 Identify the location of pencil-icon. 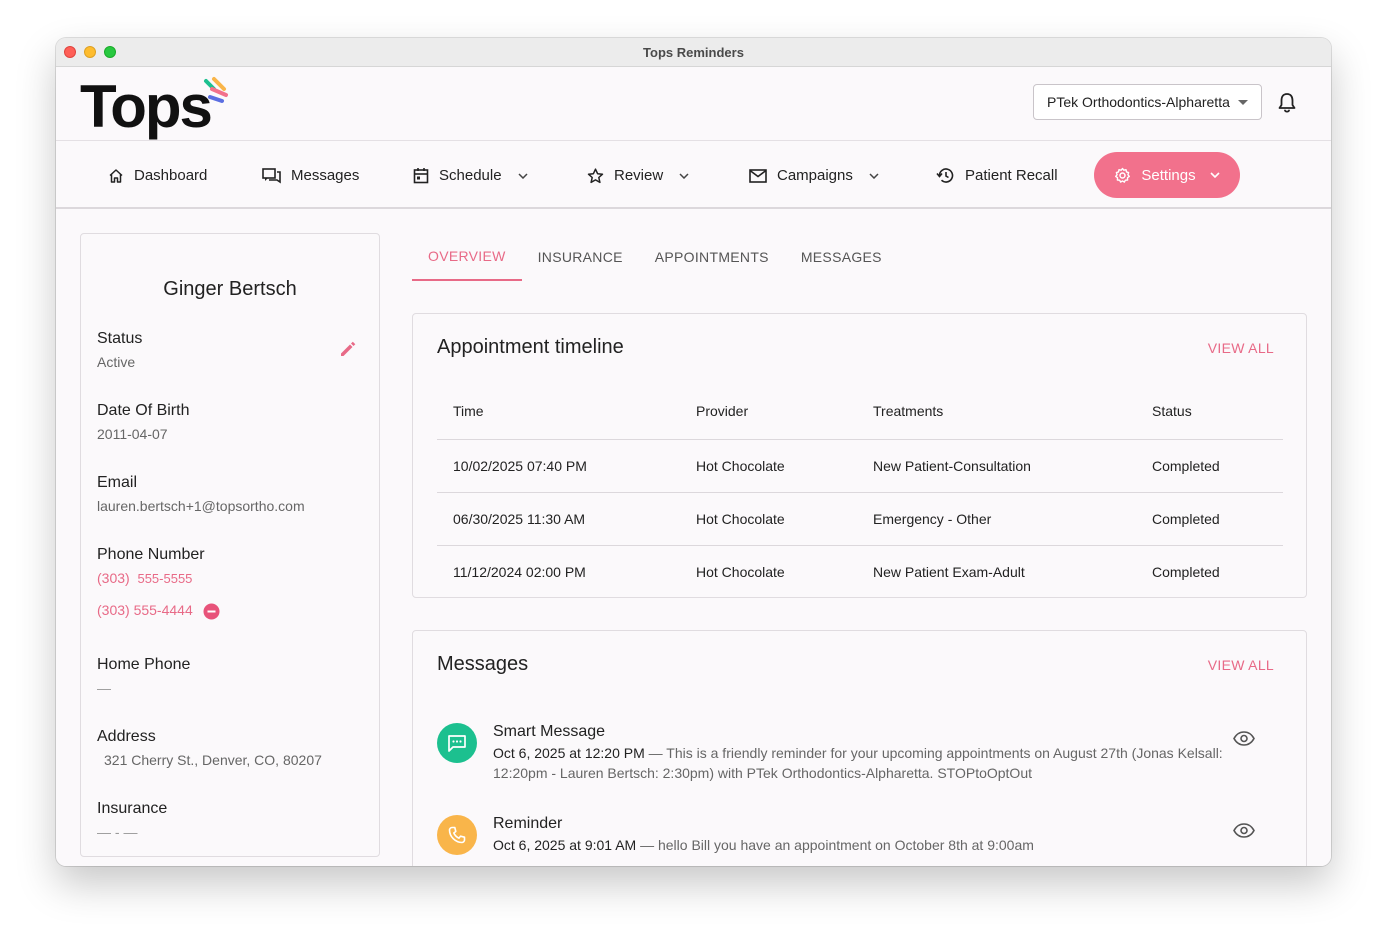
(348, 349).